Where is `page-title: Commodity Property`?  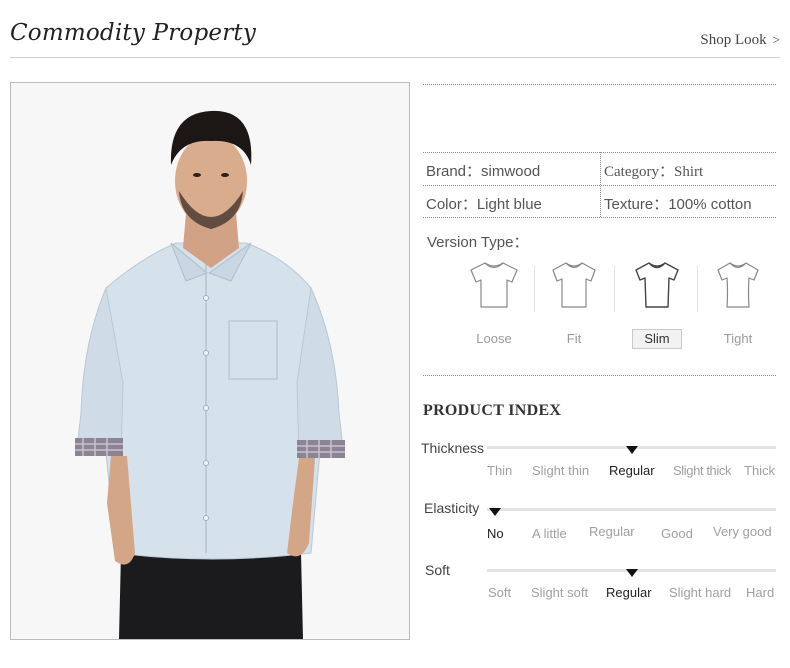
page-title: Commodity Property is located at coordinates (133, 33).